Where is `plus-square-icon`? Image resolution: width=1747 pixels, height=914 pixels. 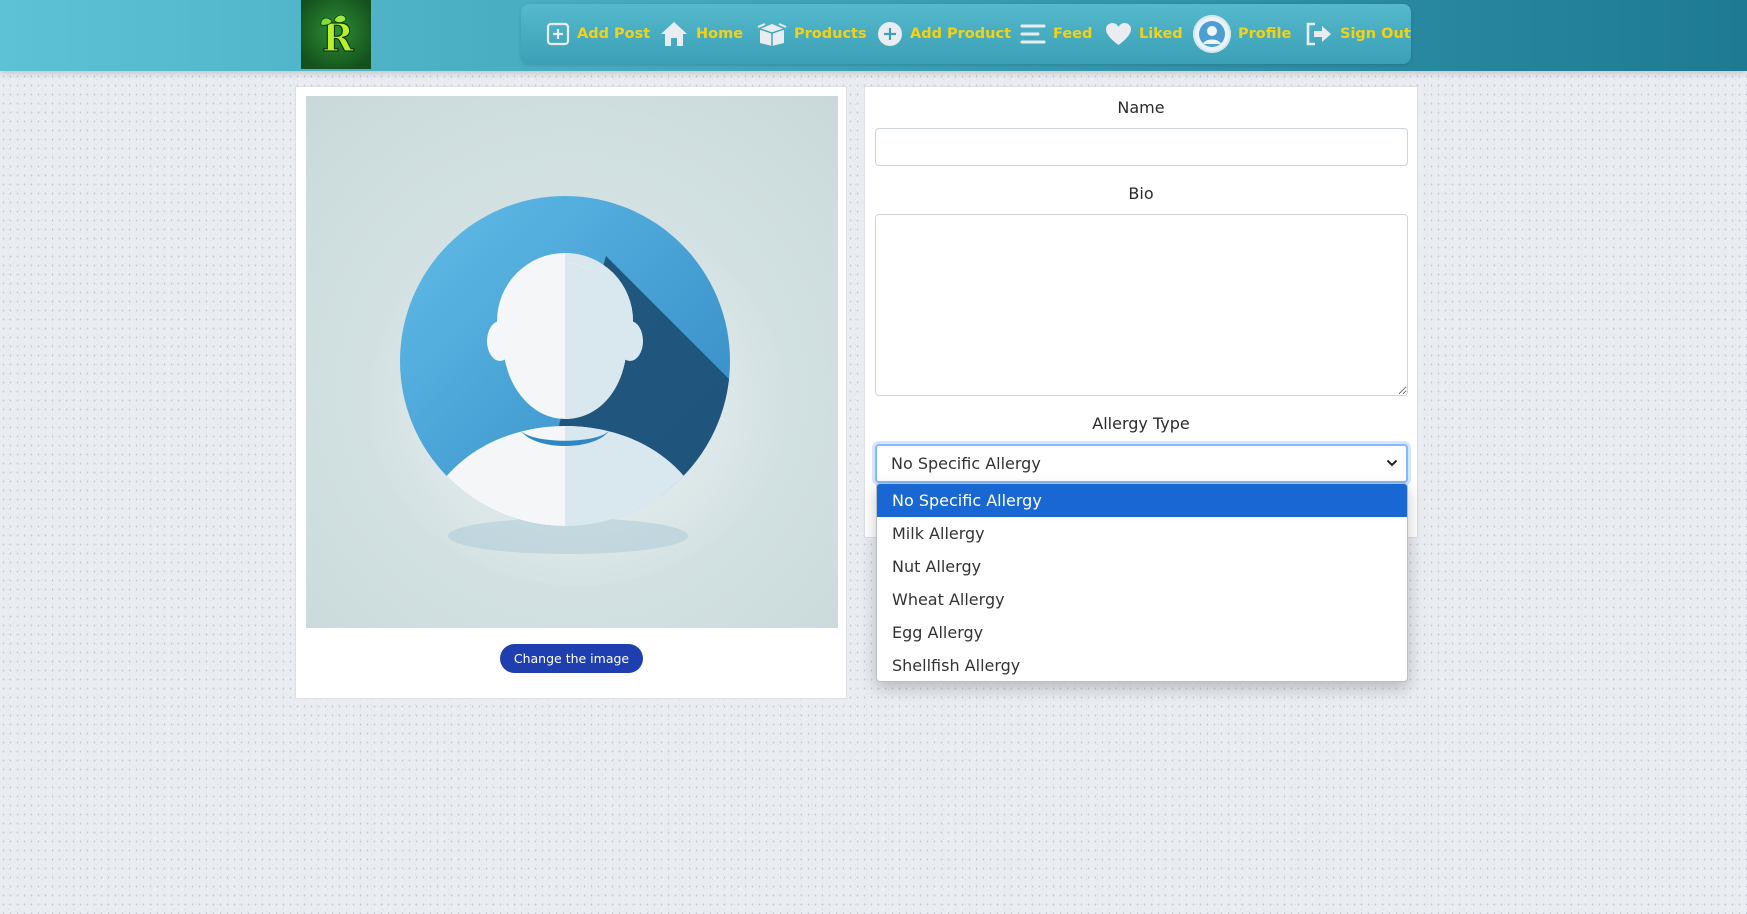 plus-square-icon is located at coordinates (558, 34).